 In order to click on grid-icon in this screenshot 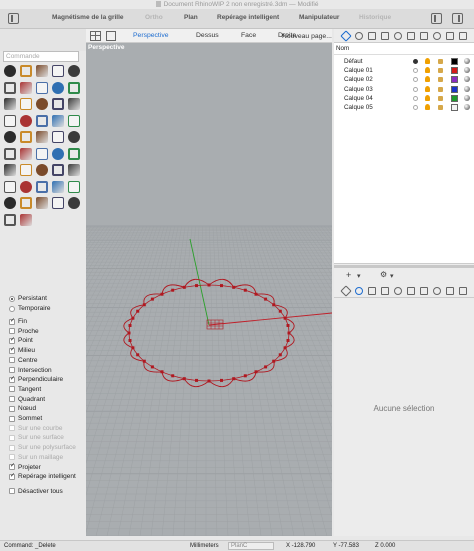, I will do `click(26, 219)`.